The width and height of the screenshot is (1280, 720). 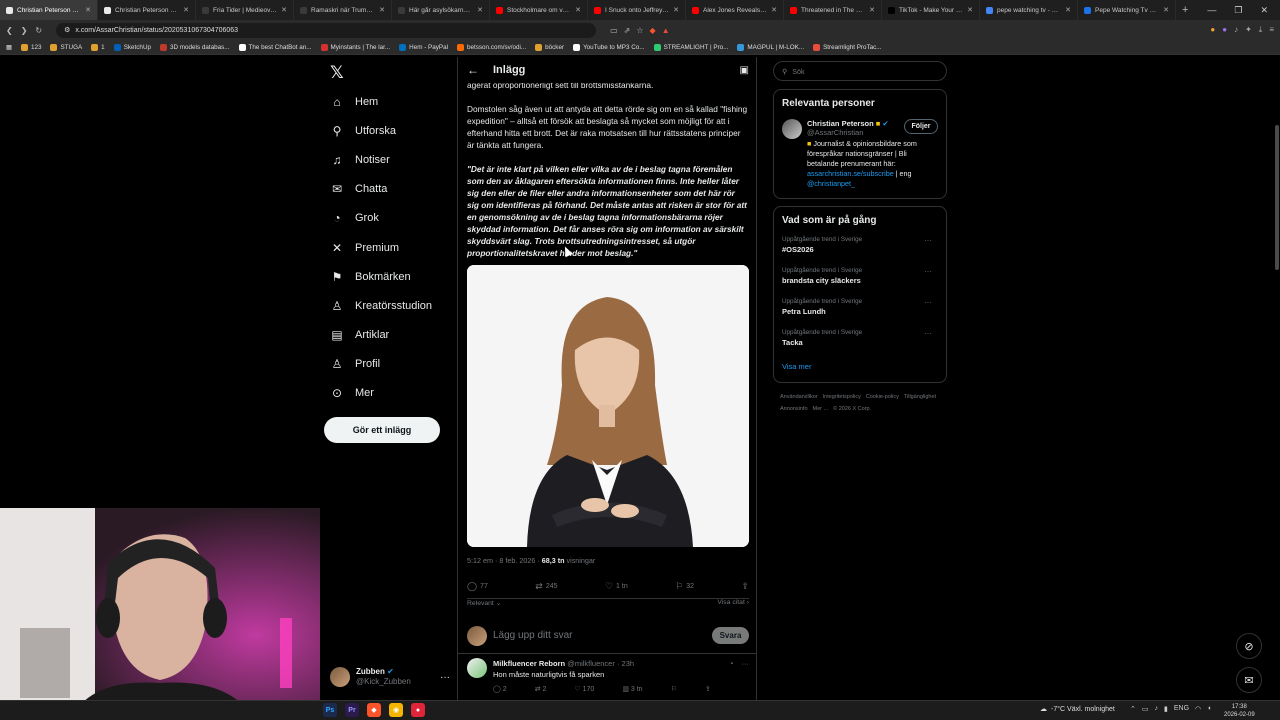 What do you see at coordinates (390, 677) in the screenshot?
I see `account-switcher: Zubben ✔ @Kick_Zubben ···` at bounding box center [390, 677].